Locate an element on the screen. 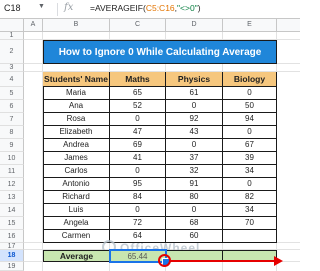 This screenshot has width=320, height=271. student-name-cell: Elizabeth is located at coordinates (76, 132).